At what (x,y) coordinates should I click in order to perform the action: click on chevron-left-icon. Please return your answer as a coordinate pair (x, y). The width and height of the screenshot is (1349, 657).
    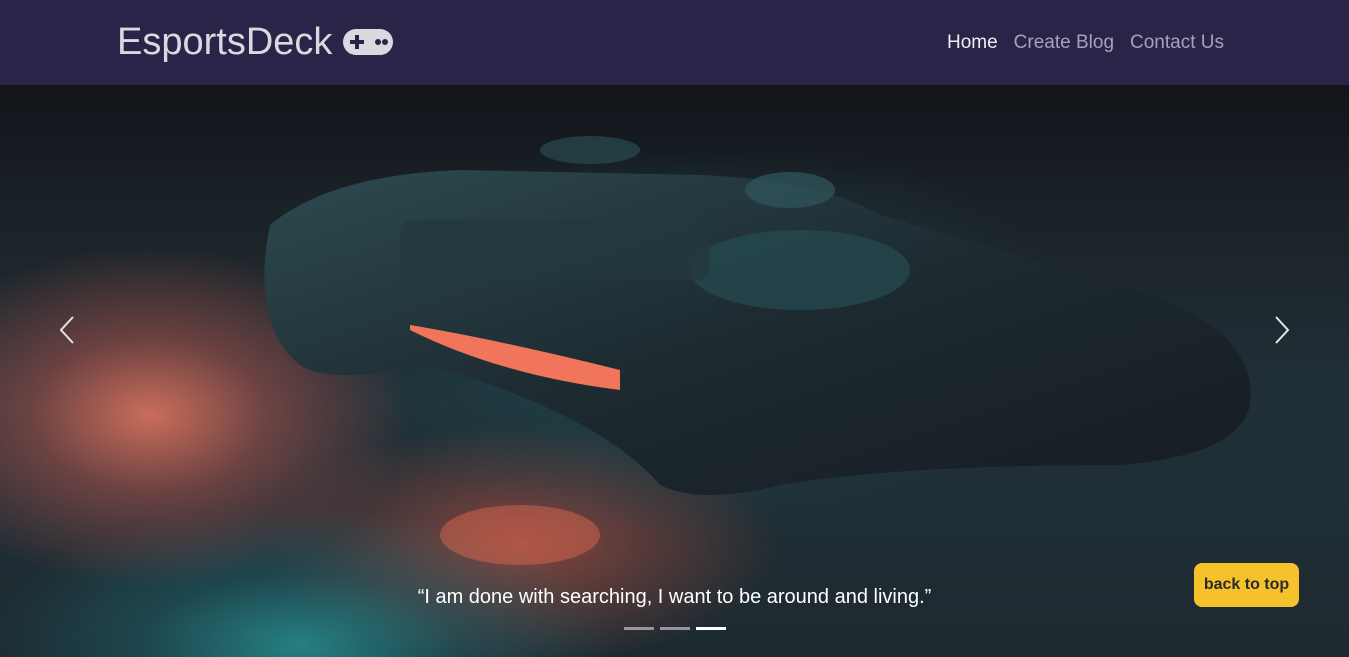
    Looking at the image, I should click on (66, 330).